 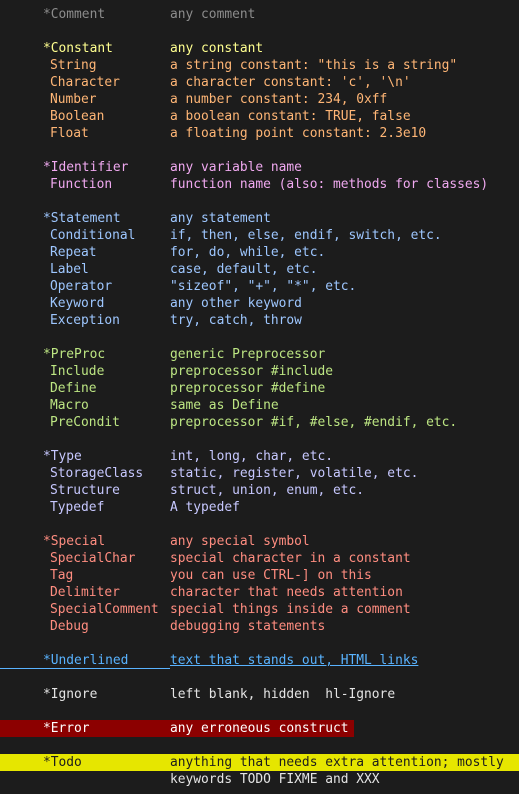 I want to click on group-name: *Constant, so click(x=78, y=48).